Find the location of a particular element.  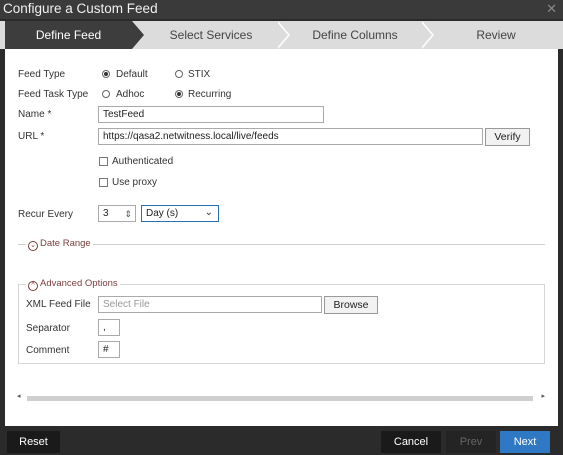

use-proxy-checkbox is located at coordinates (103, 182).